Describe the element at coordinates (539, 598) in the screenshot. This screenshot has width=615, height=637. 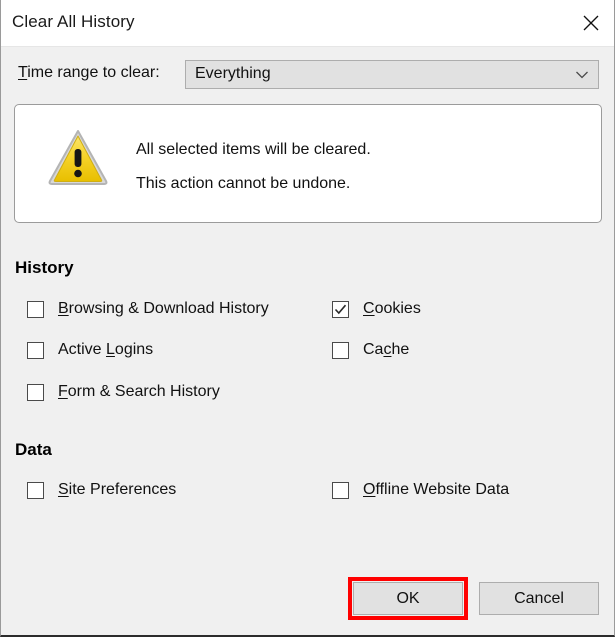
I see `cancel-button: Cancel` at that location.